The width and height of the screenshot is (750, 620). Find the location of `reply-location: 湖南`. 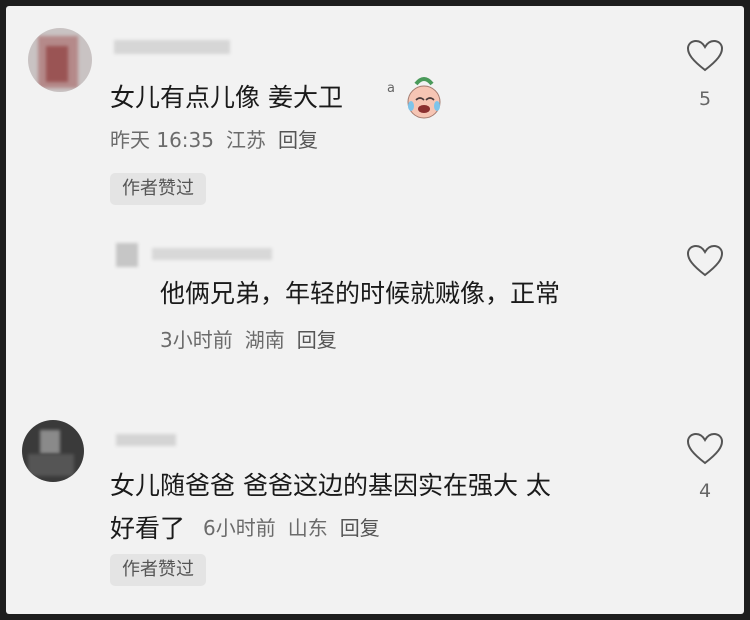

reply-location: 湖南 is located at coordinates (264, 340).